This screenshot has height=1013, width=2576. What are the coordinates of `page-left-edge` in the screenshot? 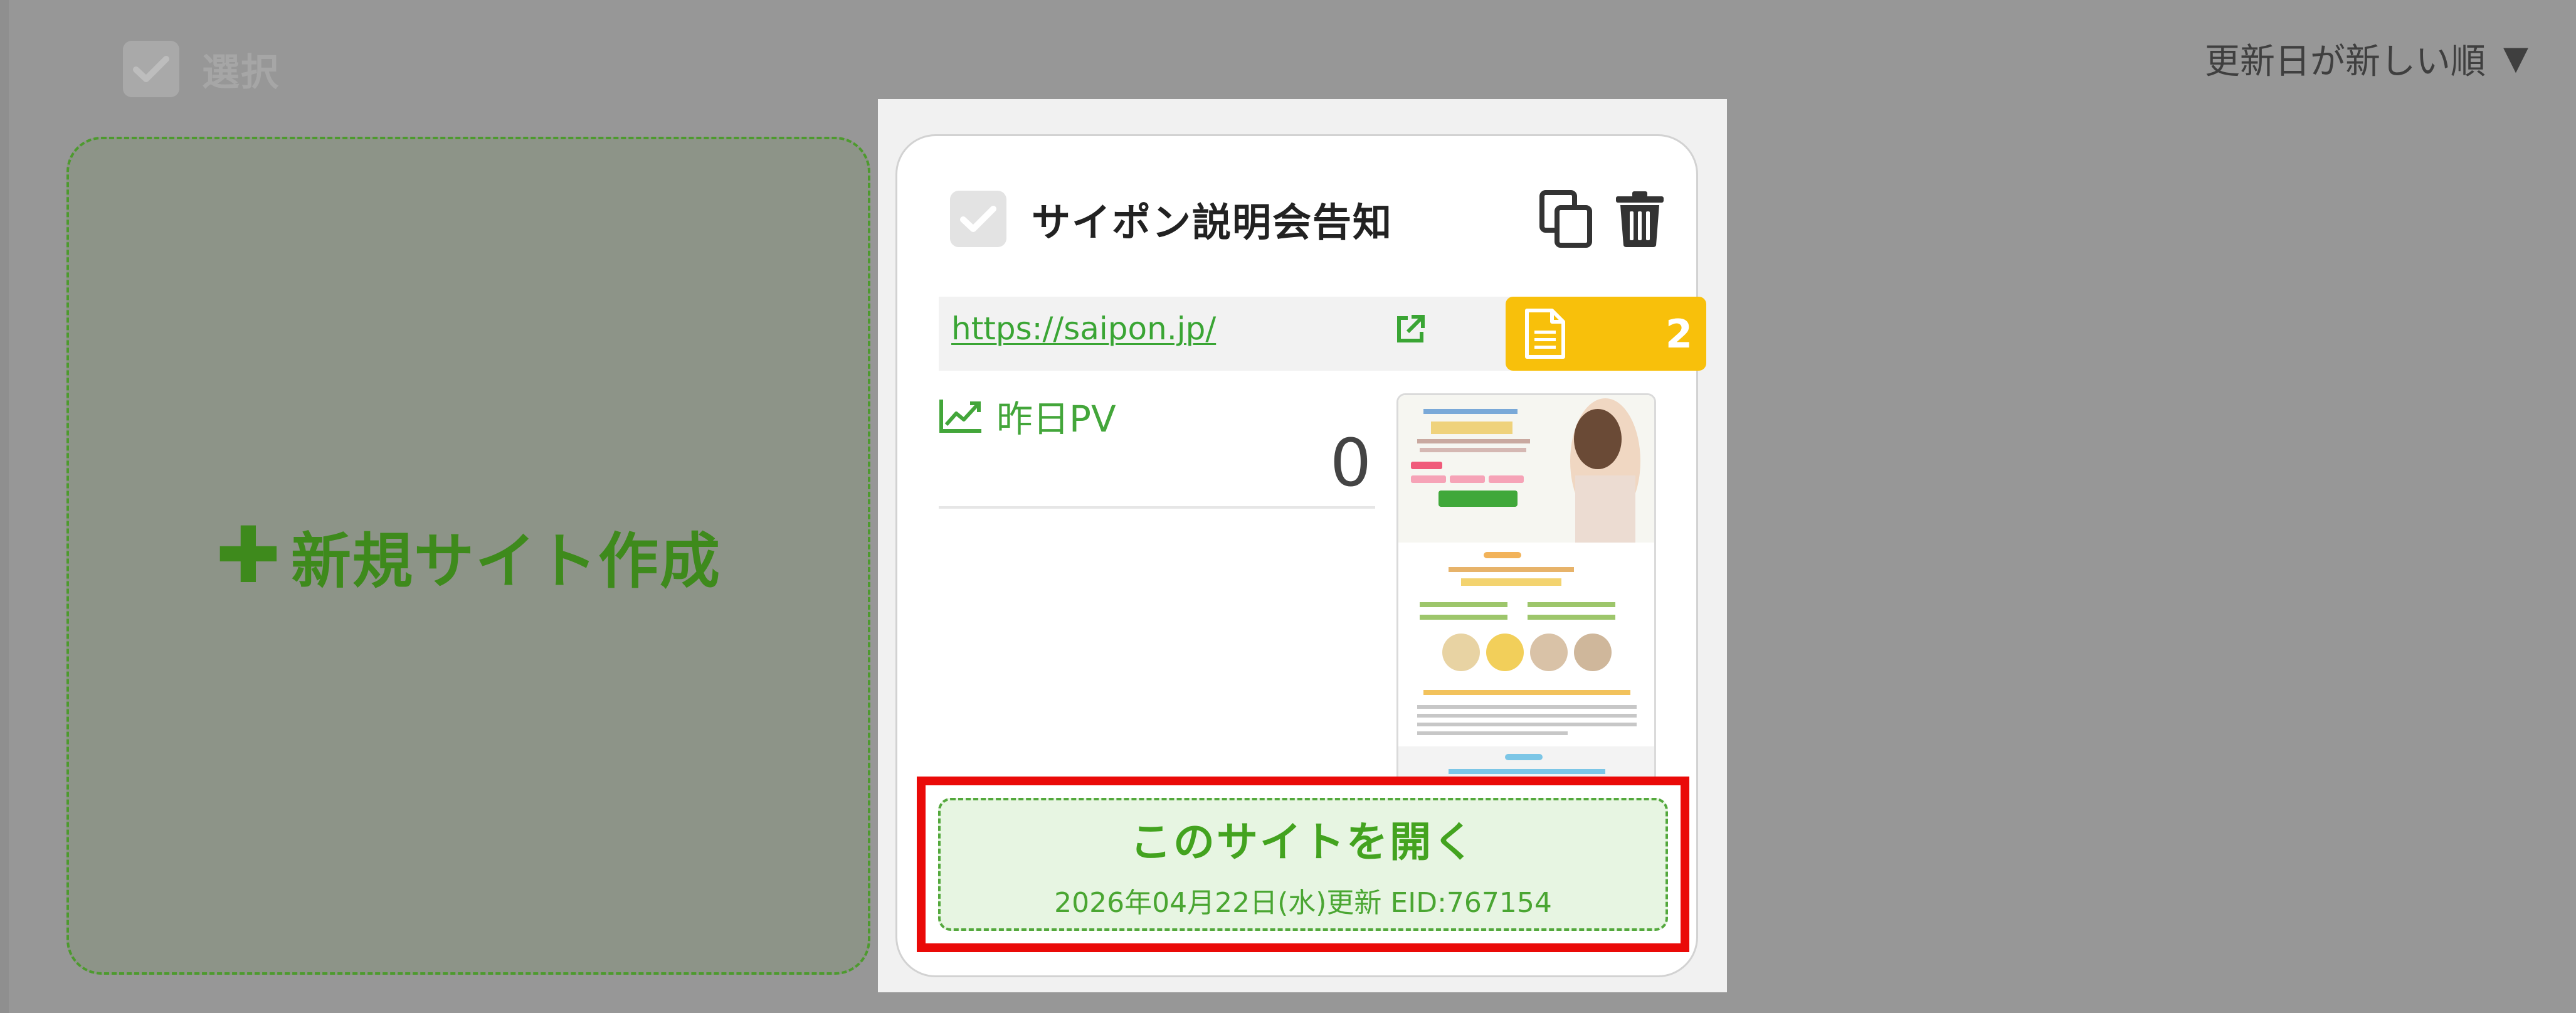 It's located at (4, 506).